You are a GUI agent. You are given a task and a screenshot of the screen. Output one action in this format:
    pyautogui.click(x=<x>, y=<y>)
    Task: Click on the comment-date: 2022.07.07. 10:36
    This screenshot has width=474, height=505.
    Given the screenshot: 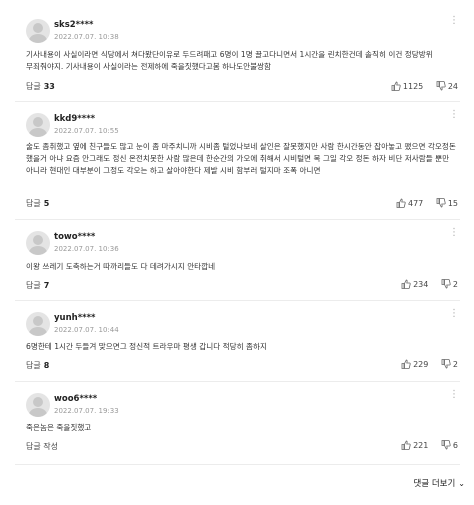 What is the action you would take?
    pyautogui.click(x=86, y=249)
    